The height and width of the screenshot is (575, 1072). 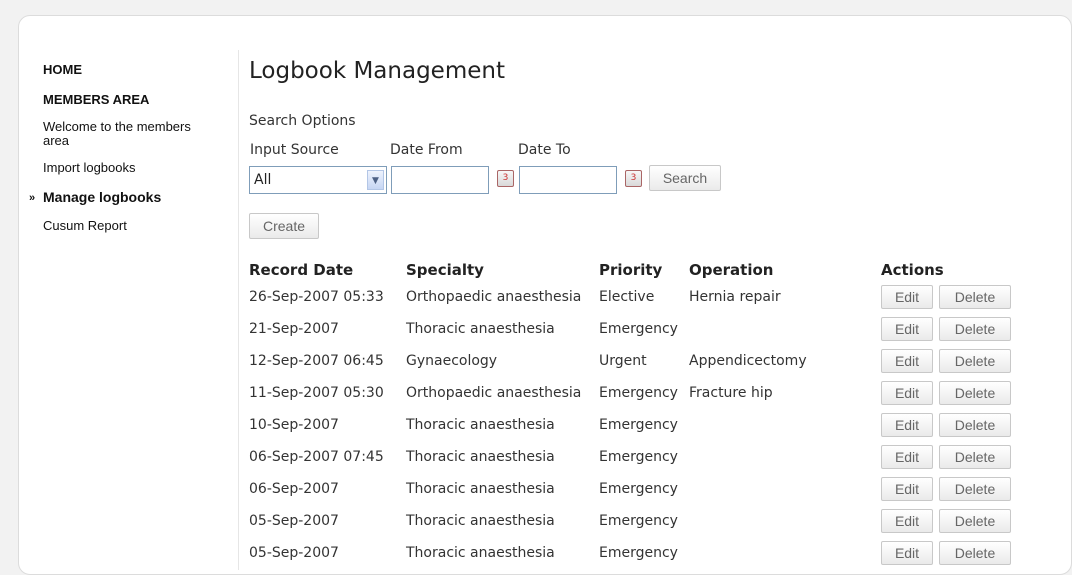 What do you see at coordinates (426, 150) in the screenshot?
I see `date-from-label: Date From` at bounding box center [426, 150].